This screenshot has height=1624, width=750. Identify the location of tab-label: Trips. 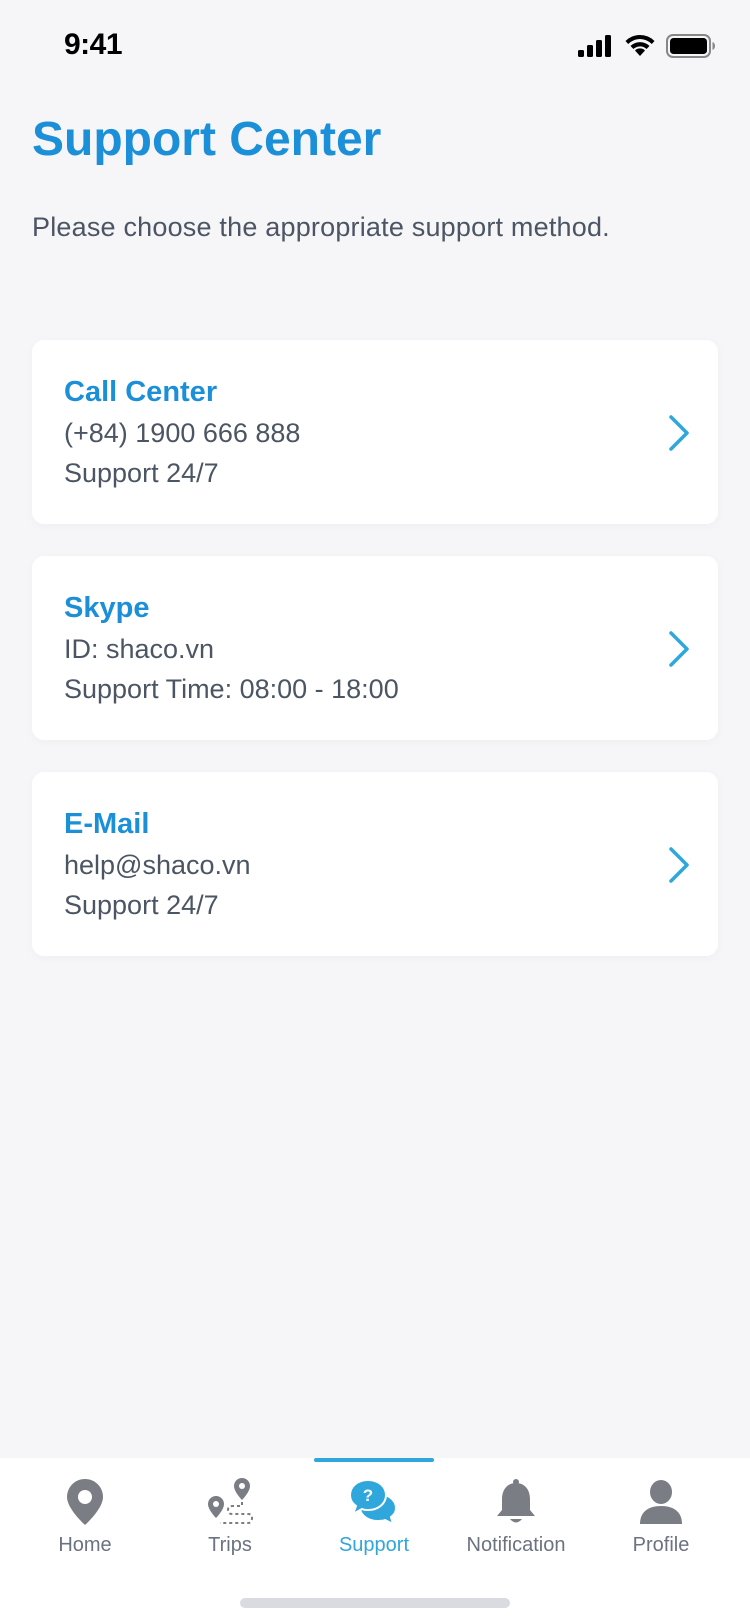
(230, 1545).